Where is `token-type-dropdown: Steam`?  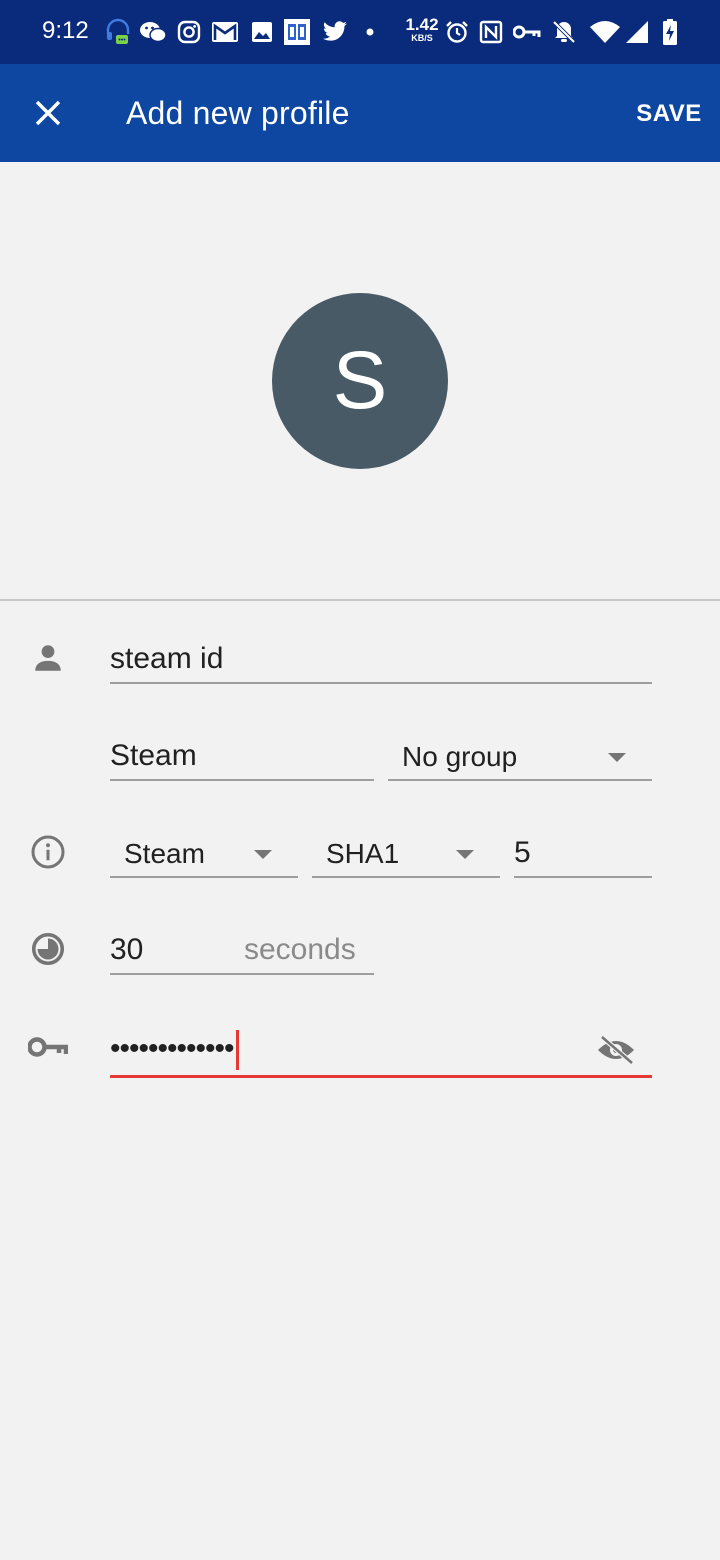
token-type-dropdown: Steam is located at coordinates (204, 855).